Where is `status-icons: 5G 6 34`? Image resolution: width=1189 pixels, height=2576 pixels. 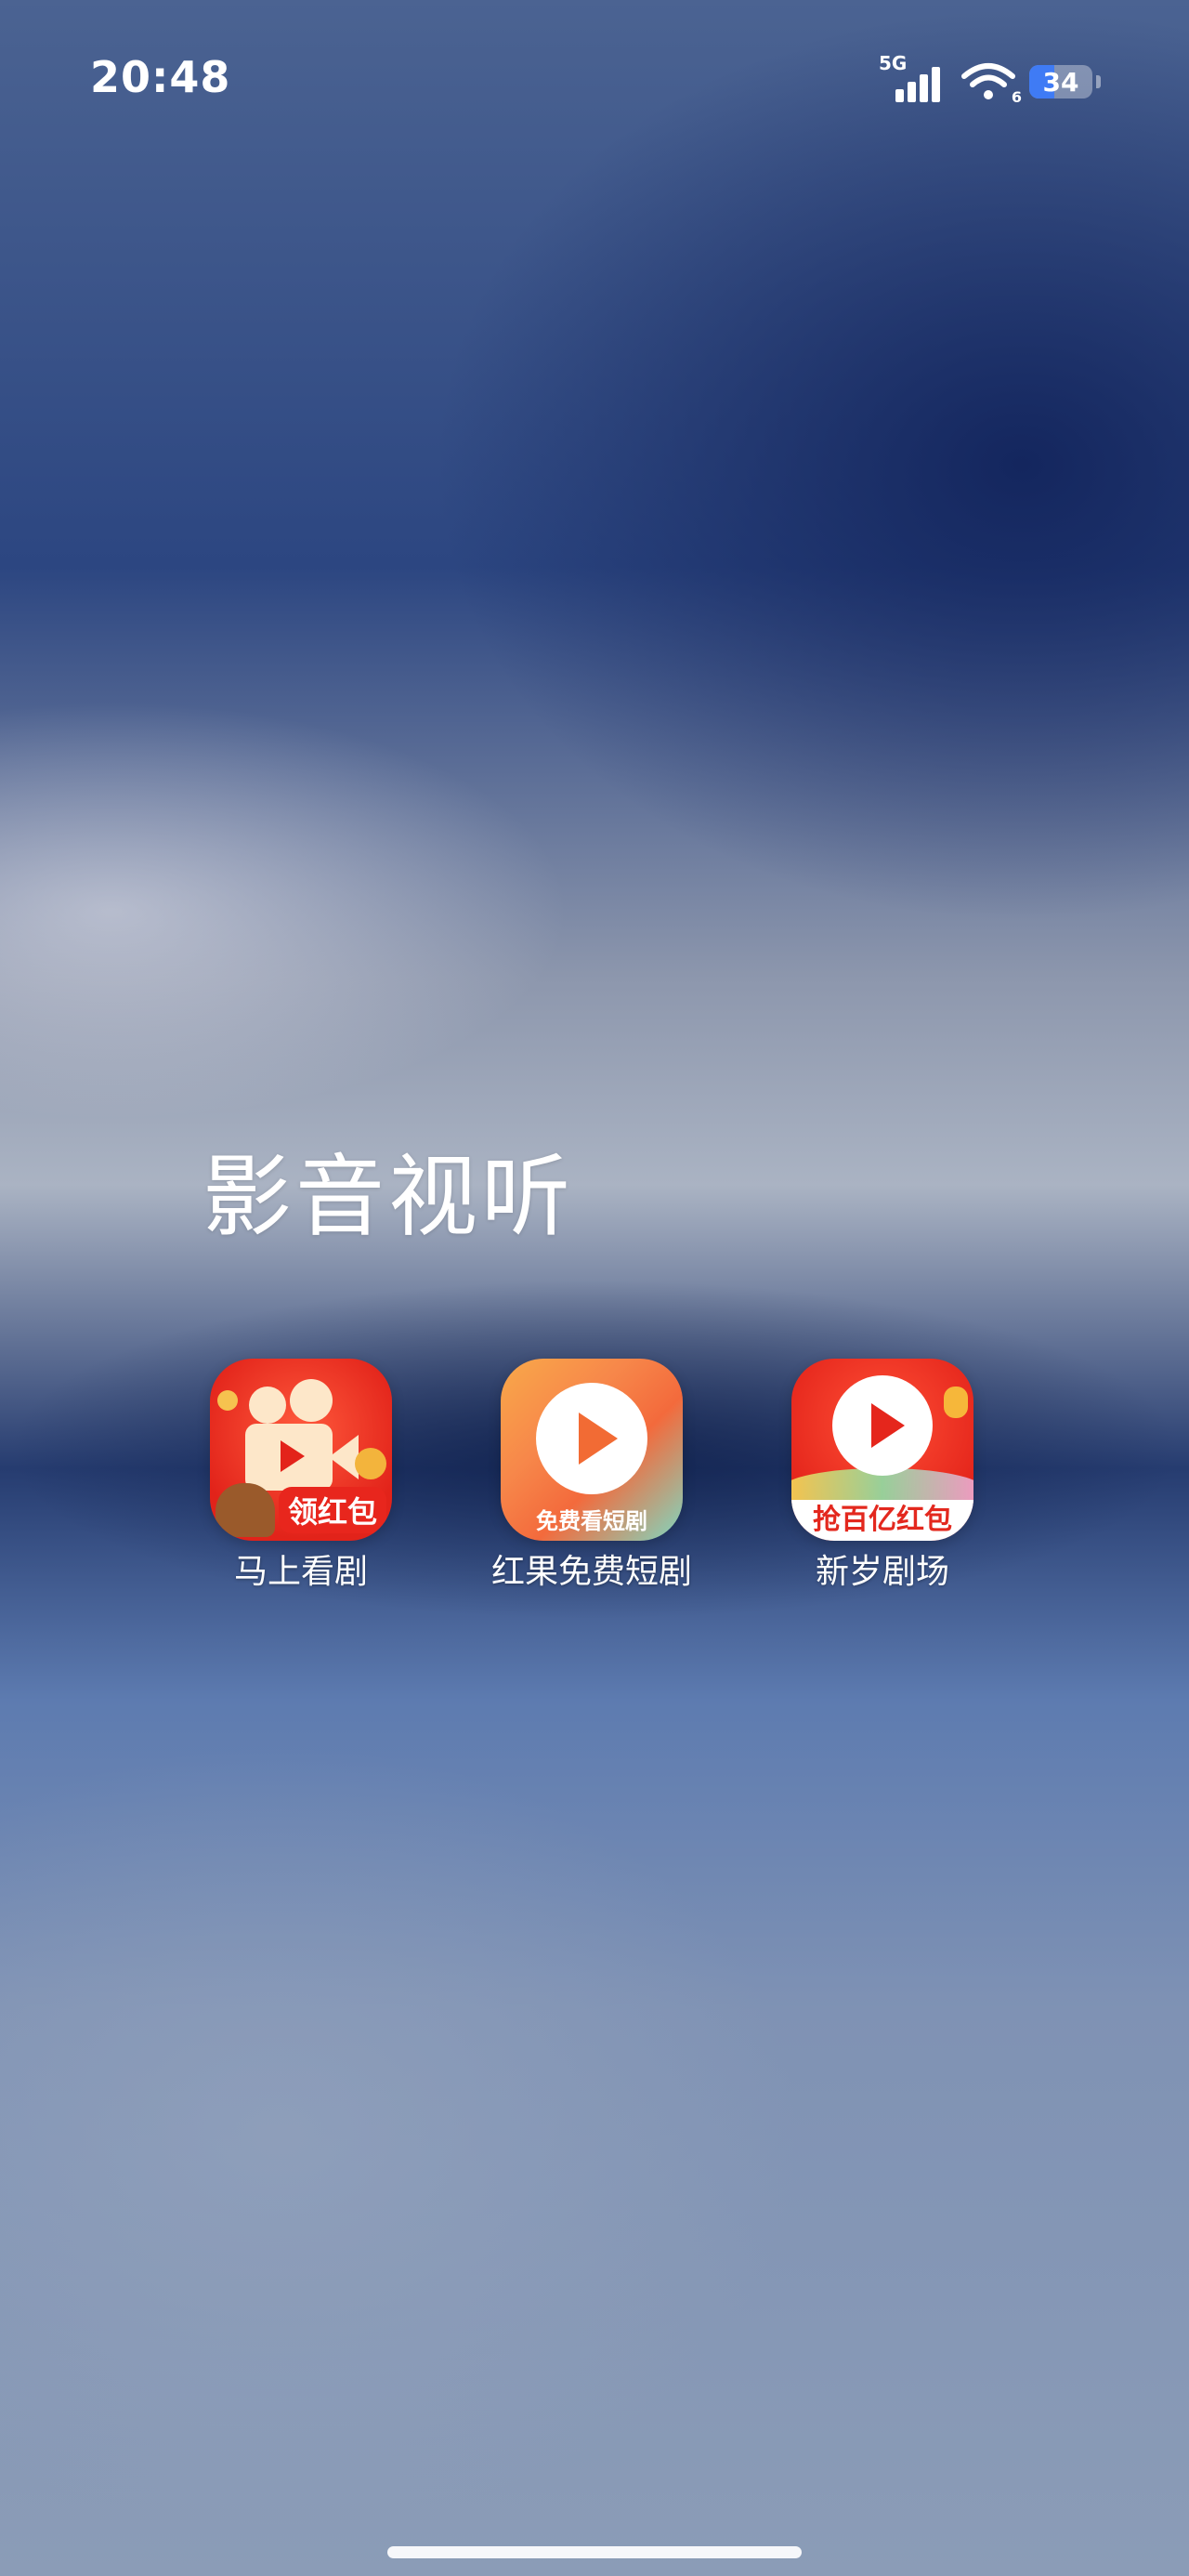 status-icons: 5G 6 34 is located at coordinates (990, 79).